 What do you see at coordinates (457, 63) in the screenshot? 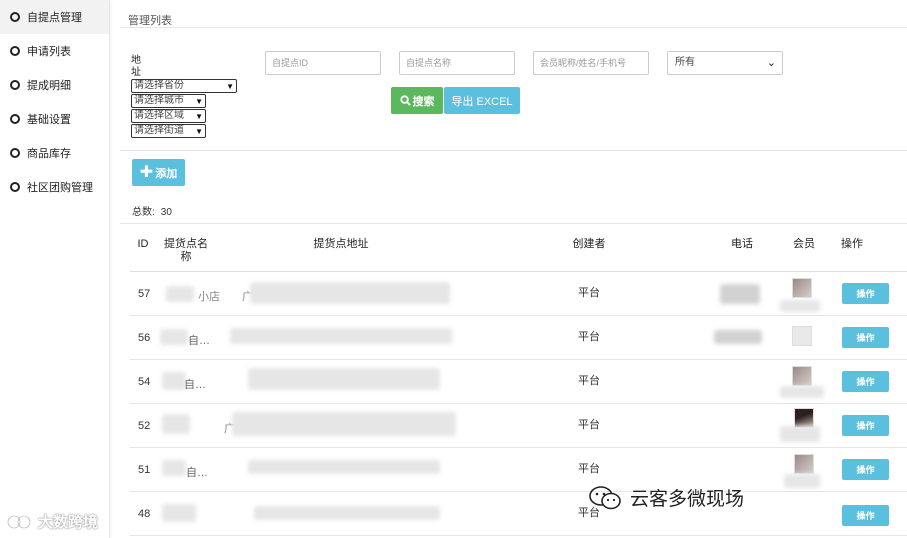
I see `pickup-name-input: 自提点名称` at bounding box center [457, 63].